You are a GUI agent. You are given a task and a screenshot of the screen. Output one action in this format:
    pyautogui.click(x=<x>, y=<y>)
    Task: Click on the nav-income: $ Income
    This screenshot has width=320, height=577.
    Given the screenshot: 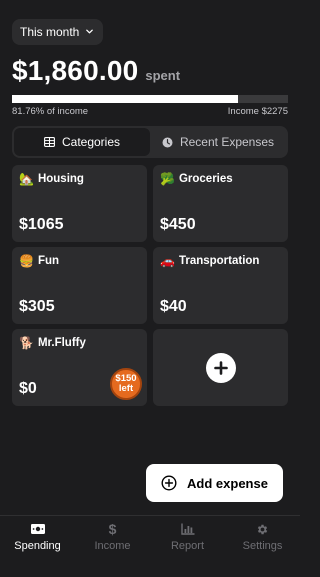 What is the action you would take?
    pyautogui.click(x=112, y=546)
    